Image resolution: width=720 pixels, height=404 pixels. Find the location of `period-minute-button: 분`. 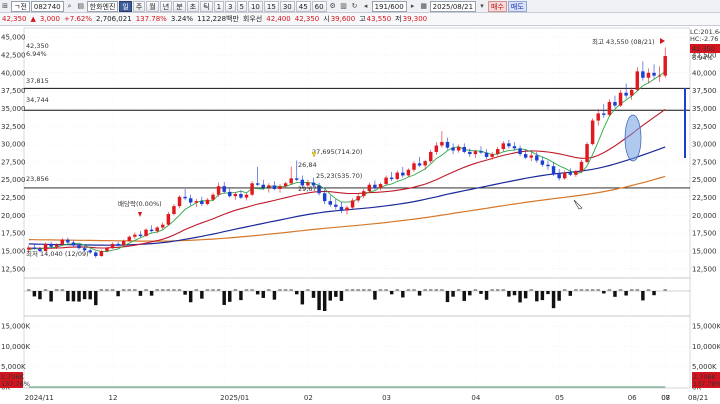

period-minute-button: 분 is located at coordinates (179, 6).